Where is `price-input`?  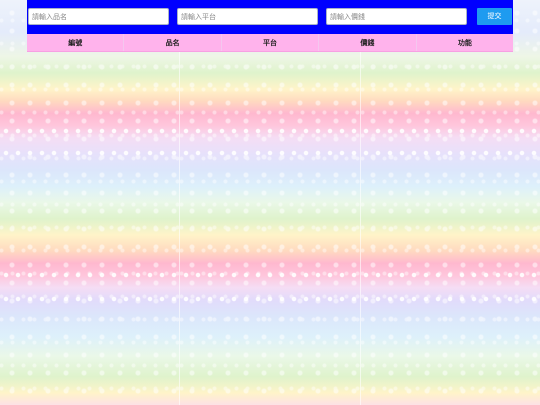
price-input is located at coordinates (396, 16).